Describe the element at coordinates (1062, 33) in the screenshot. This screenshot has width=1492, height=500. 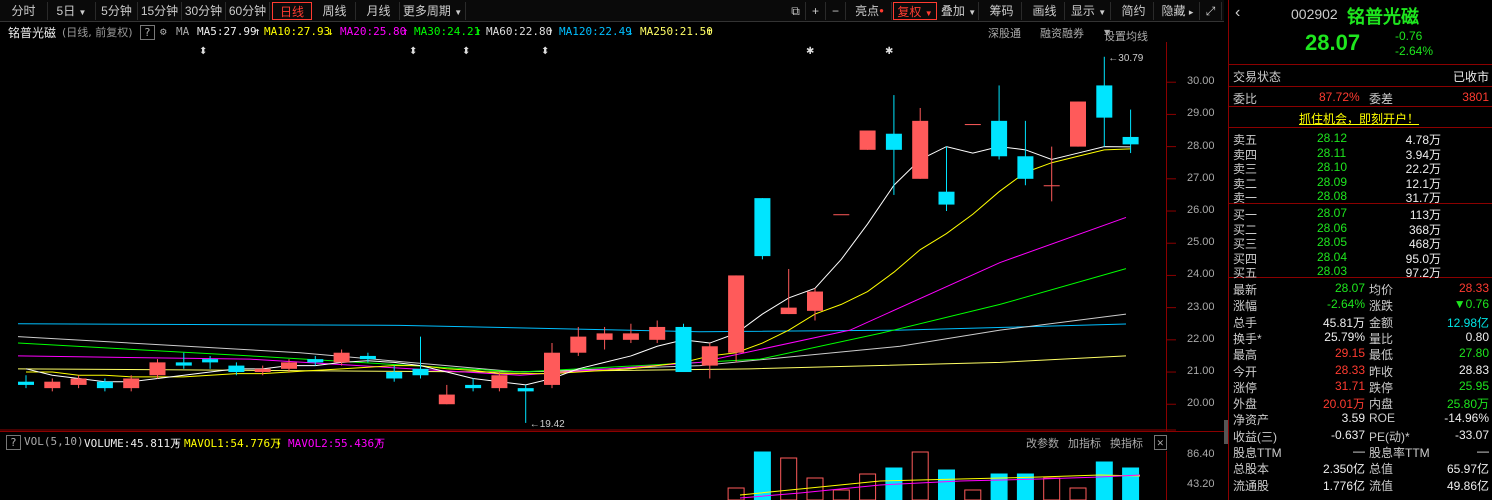
I see `link-margin: 融资融券` at that location.